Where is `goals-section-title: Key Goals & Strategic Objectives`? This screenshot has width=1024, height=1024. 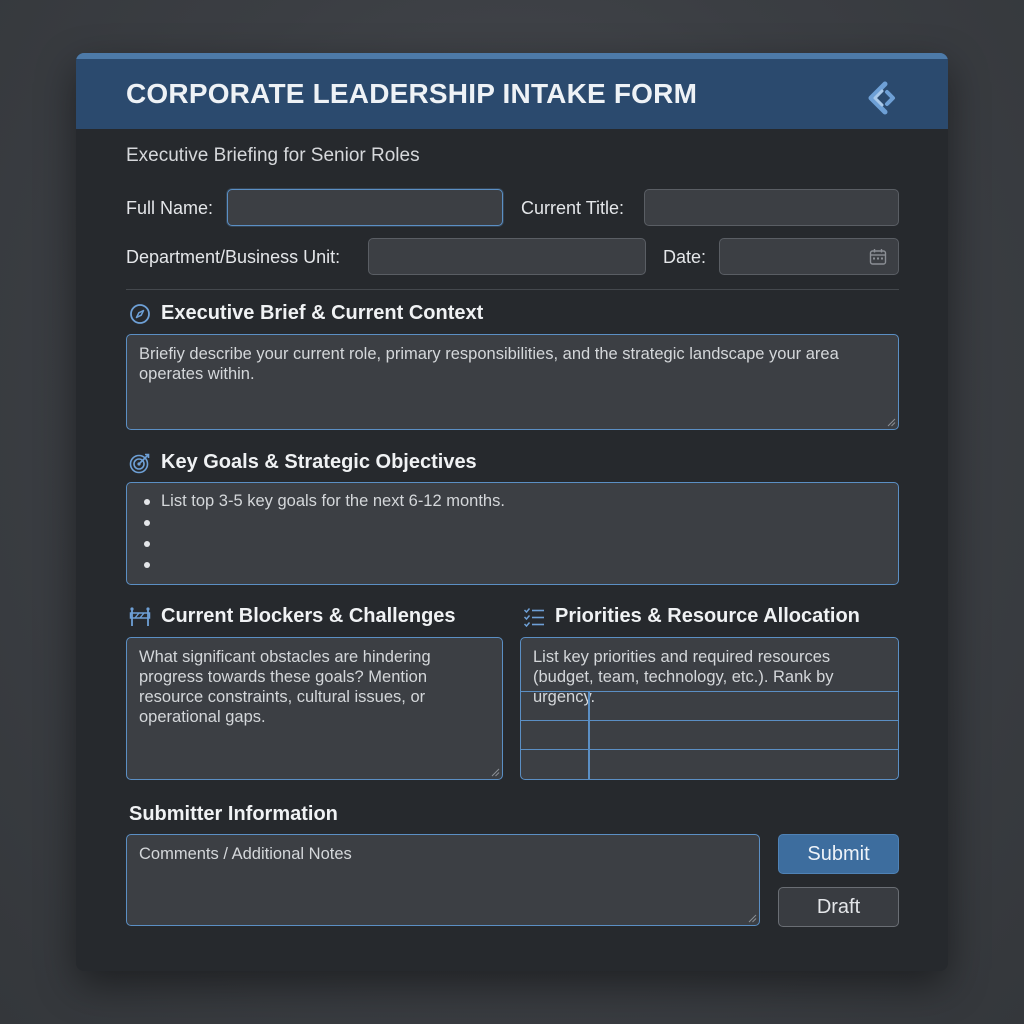 goals-section-title: Key Goals & Strategic Objectives is located at coordinates (303, 462).